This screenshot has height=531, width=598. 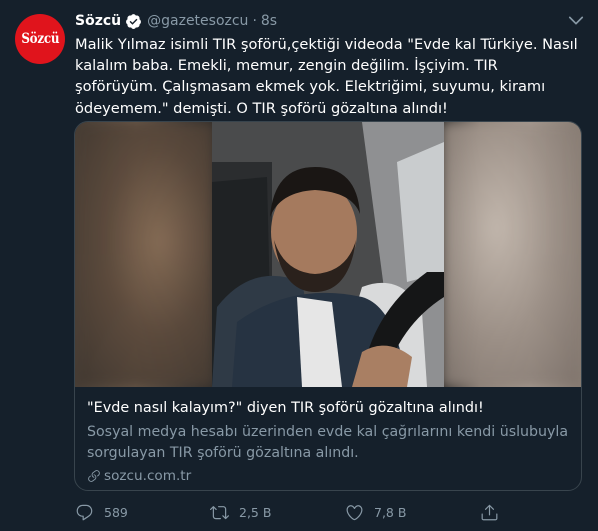 I want to click on author-handle: @gazetesozcu, so click(x=197, y=21).